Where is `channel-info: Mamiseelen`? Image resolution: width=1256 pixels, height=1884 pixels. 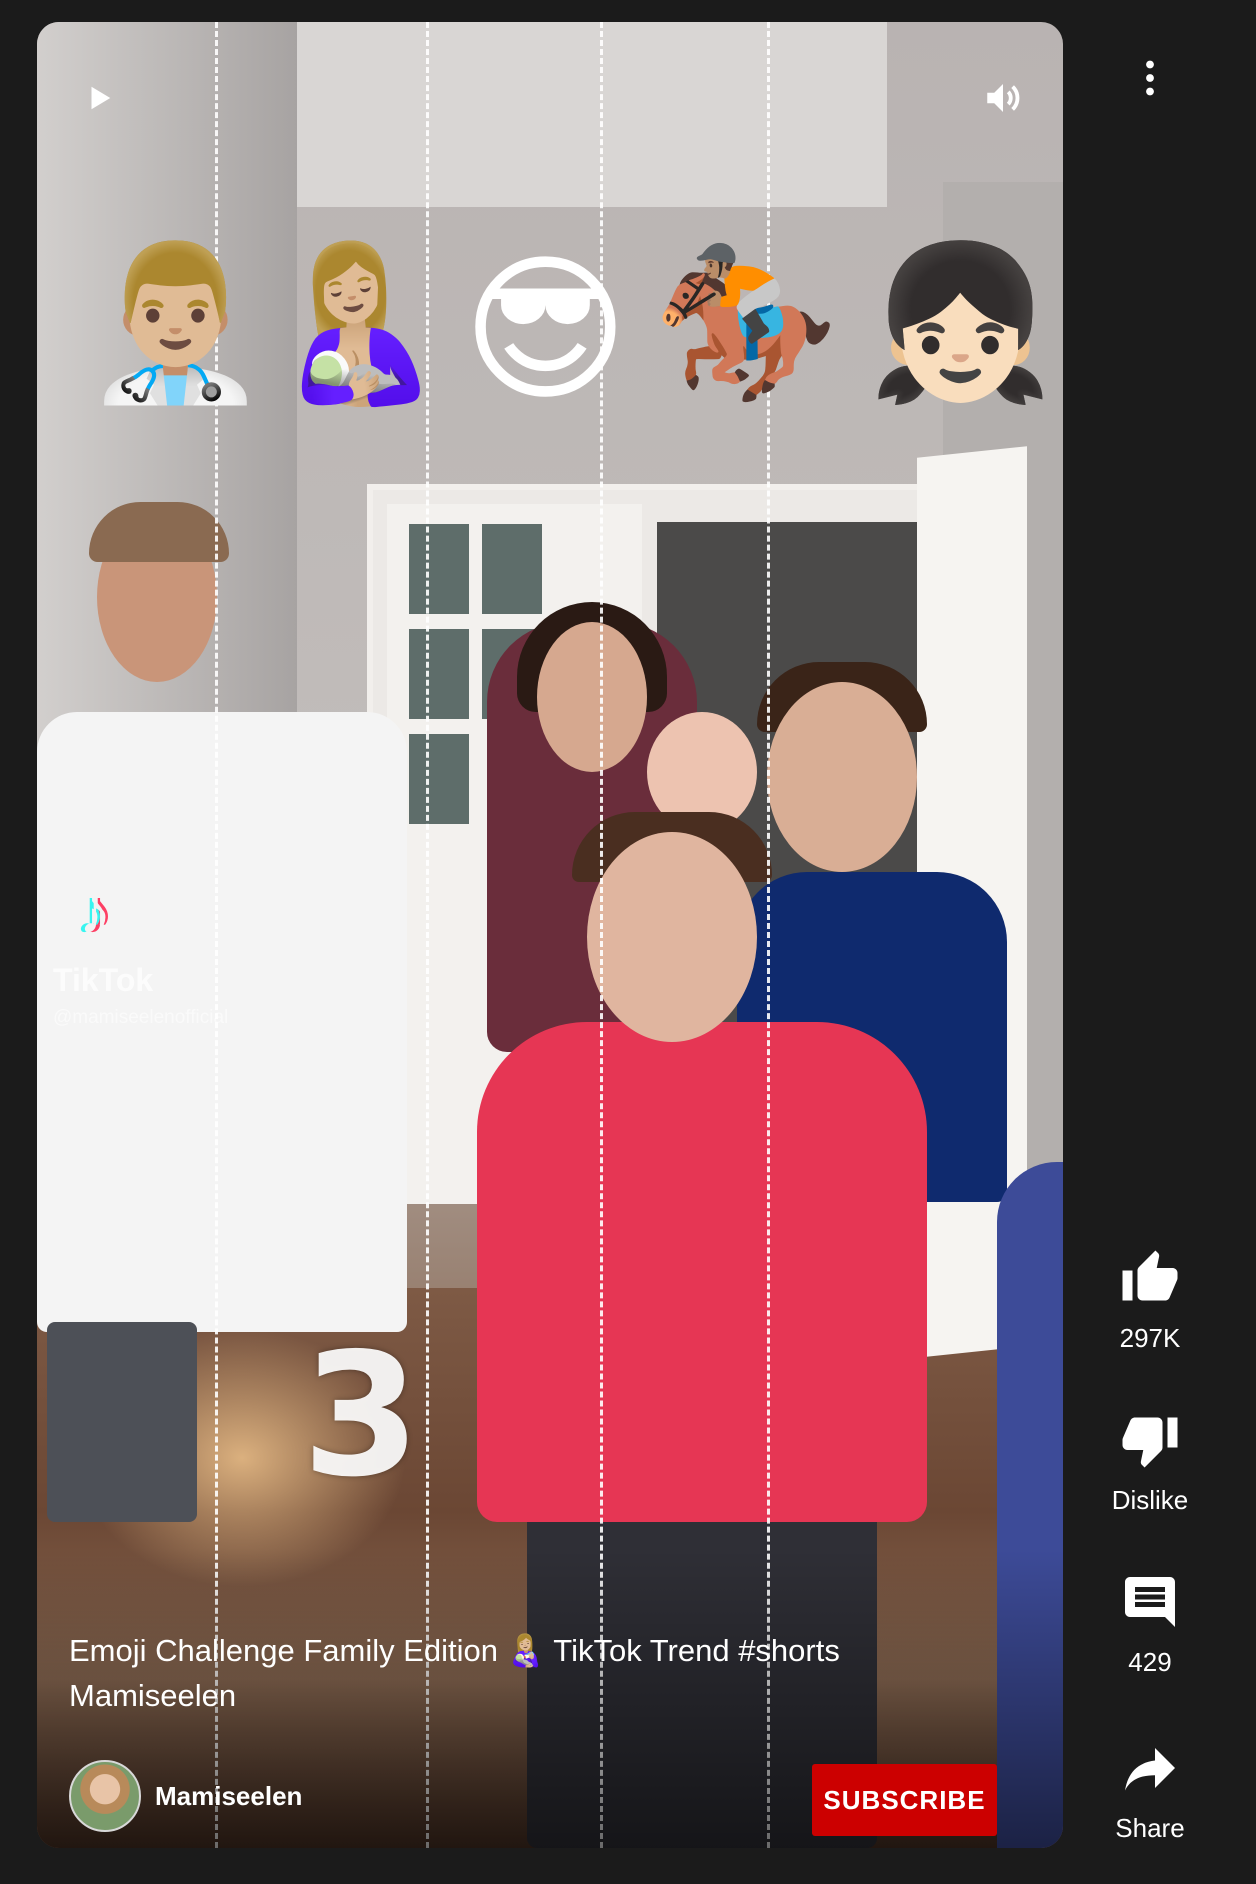
channel-info: Mamiseelen is located at coordinates (185, 1796).